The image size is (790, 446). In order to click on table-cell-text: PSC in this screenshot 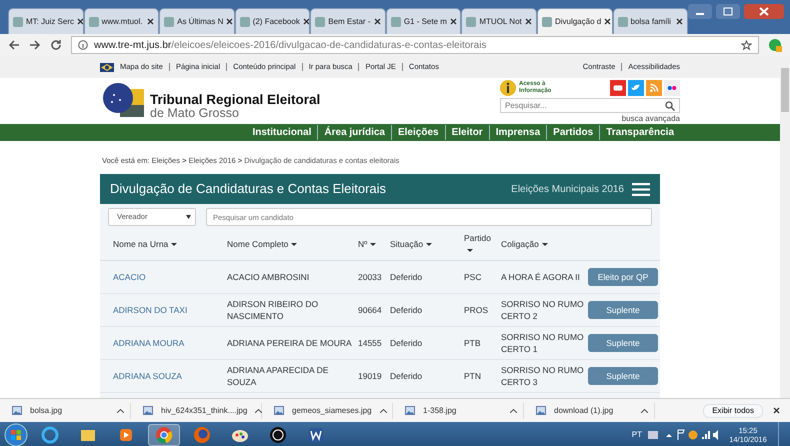, I will do `click(473, 277)`.